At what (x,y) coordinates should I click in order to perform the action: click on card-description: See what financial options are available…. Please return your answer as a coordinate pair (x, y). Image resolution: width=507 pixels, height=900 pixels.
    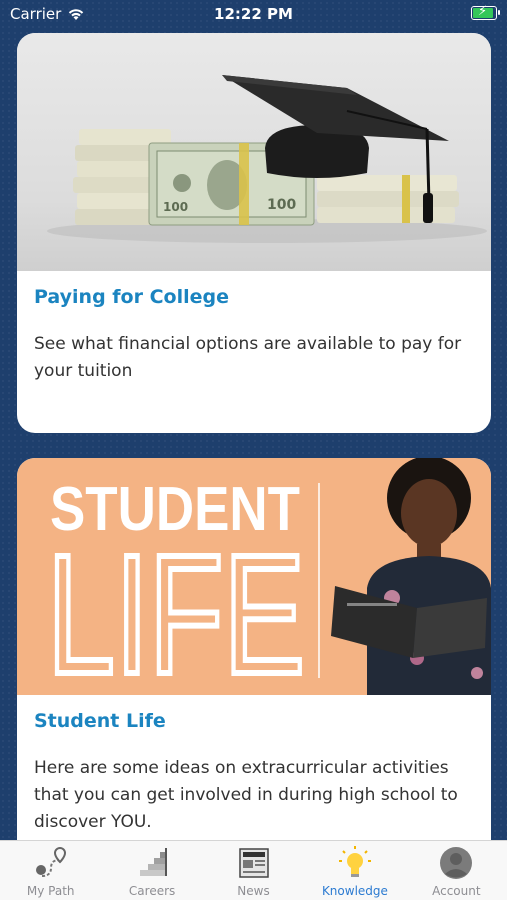
    Looking at the image, I should click on (248, 357).